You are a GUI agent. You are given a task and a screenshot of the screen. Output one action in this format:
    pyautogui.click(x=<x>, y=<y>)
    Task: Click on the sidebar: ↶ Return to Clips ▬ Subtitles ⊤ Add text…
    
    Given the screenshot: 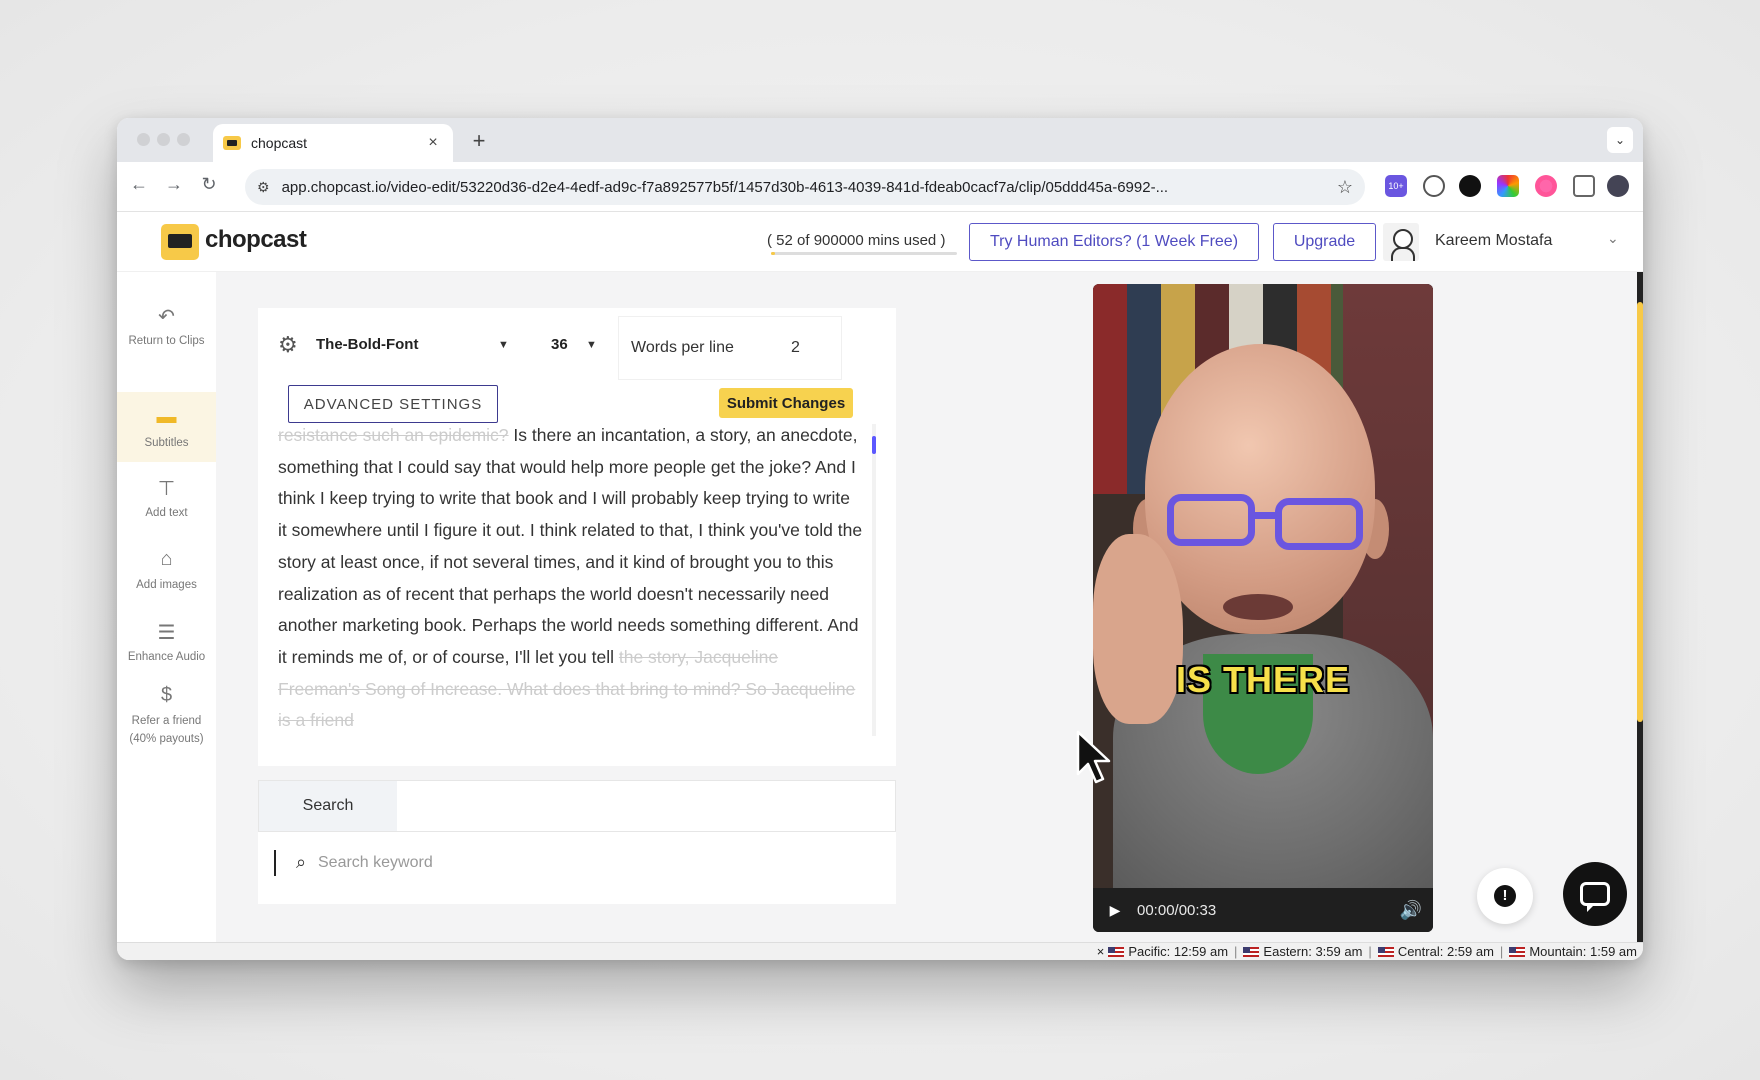 What is the action you would take?
    pyautogui.click(x=166, y=607)
    